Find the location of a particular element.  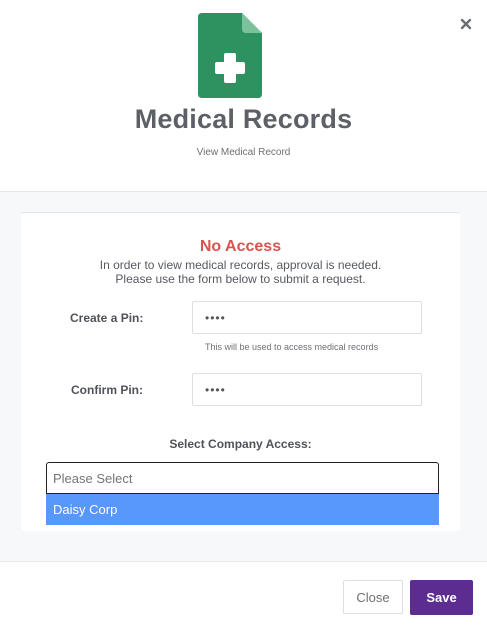

modal-subtitle: View Medical Record is located at coordinates (243, 152).